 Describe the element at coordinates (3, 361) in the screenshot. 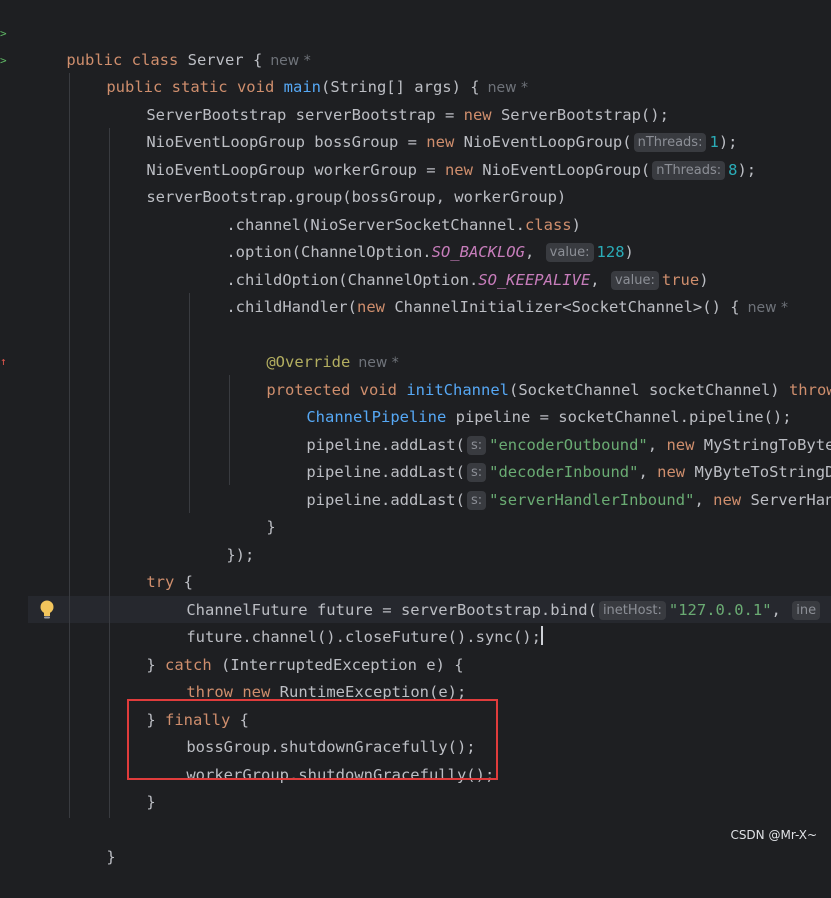

I see `override-icon: ↑` at that location.